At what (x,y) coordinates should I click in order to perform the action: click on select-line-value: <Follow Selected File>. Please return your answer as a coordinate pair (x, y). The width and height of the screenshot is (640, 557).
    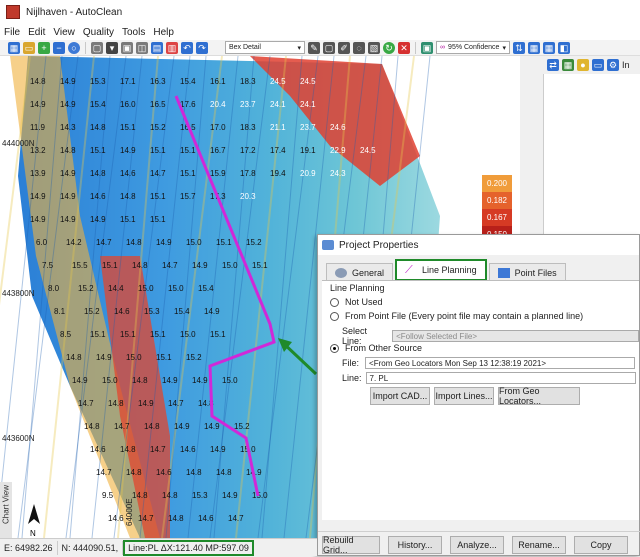
    Looking at the image, I should click on (436, 336).